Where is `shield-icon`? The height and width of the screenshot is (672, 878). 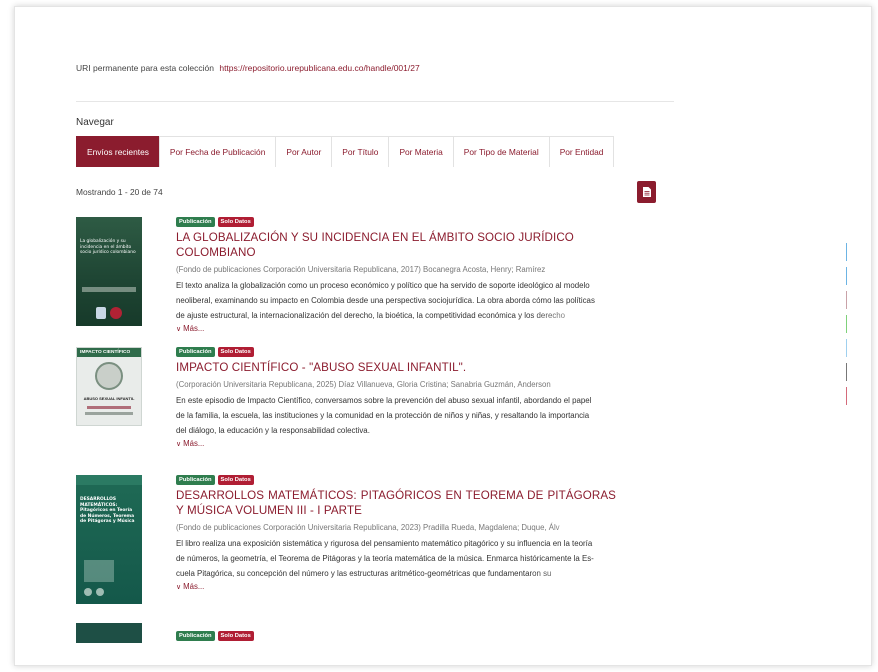 shield-icon is located at coordinates (101, 313).